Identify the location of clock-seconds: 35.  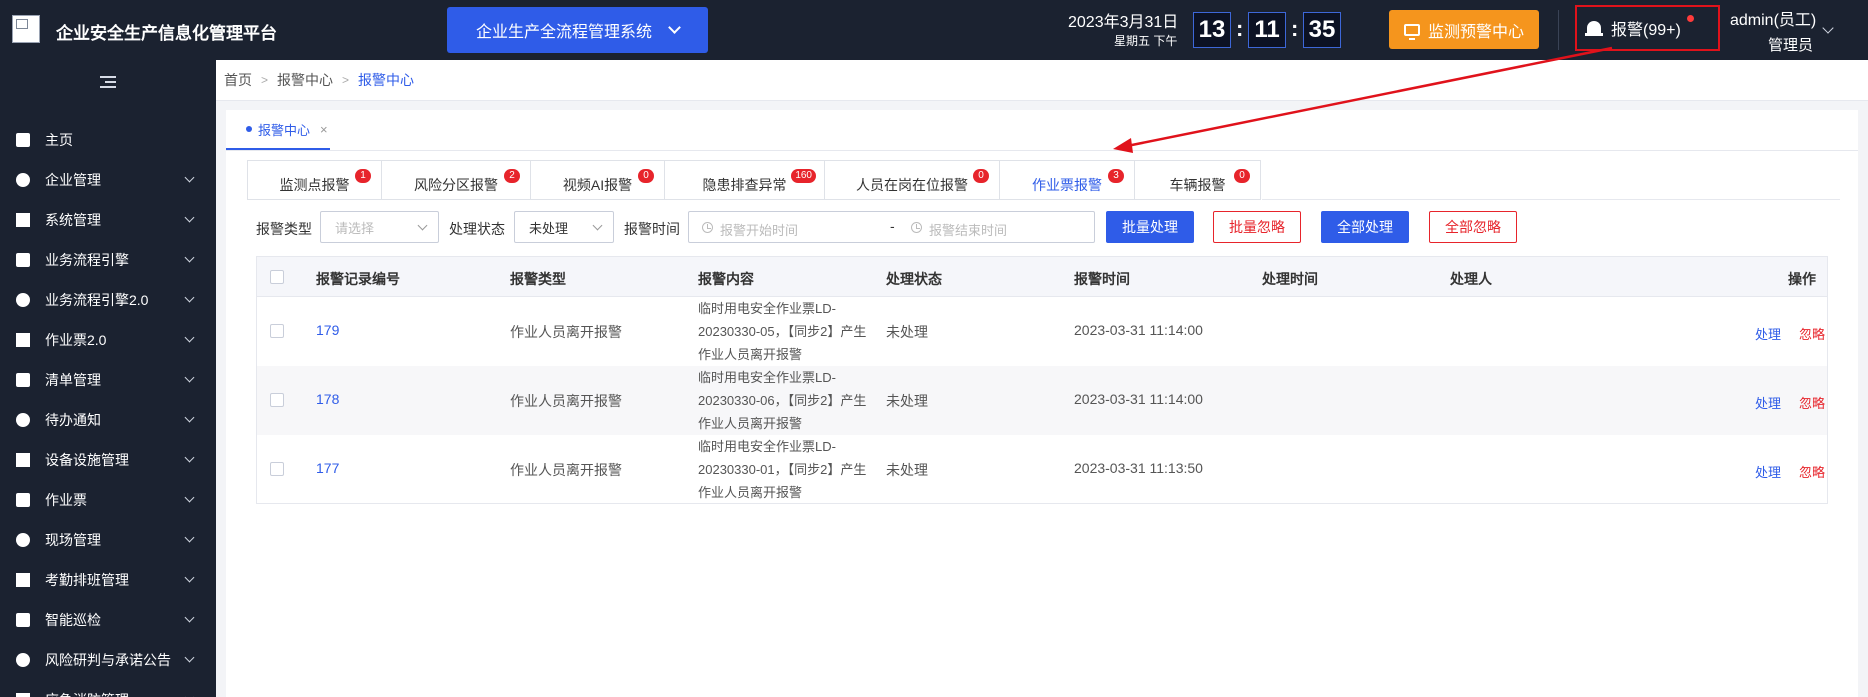
(1322, 30).